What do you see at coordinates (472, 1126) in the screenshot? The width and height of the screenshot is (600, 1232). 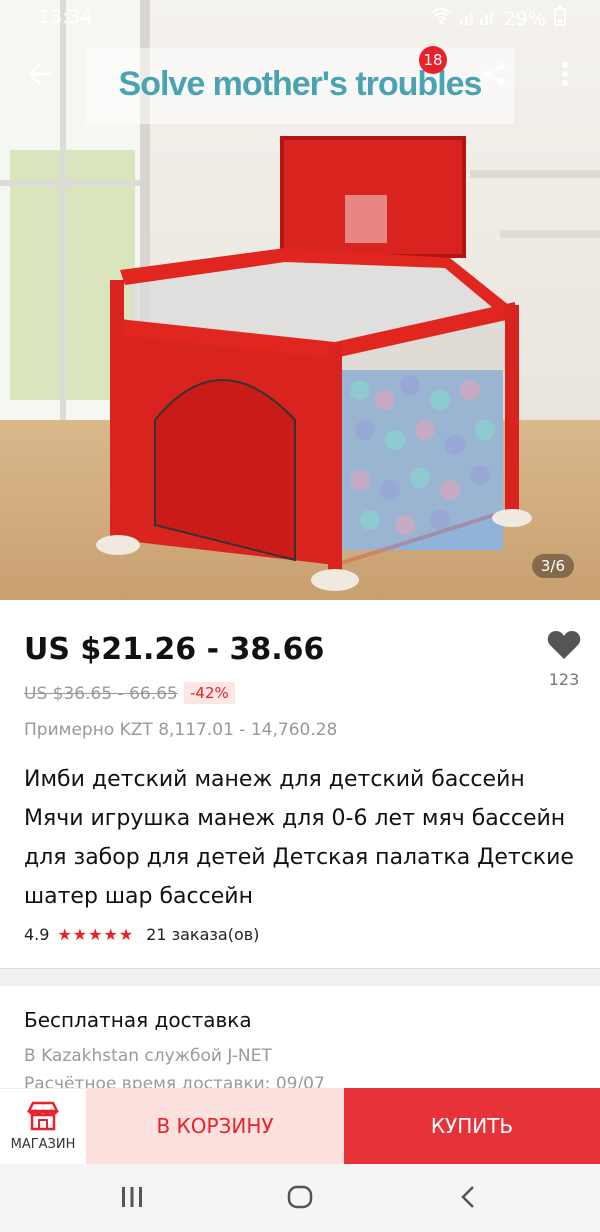 I see `buy-now-button: КУПИТЬ` at bounding box center [472, 1126].